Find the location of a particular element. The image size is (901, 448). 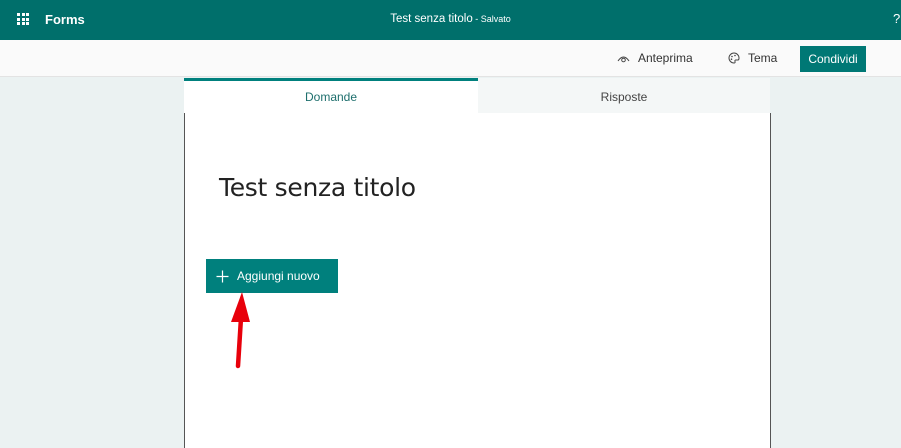

preview-button: Anteprima is located at coordinates (655, 58).